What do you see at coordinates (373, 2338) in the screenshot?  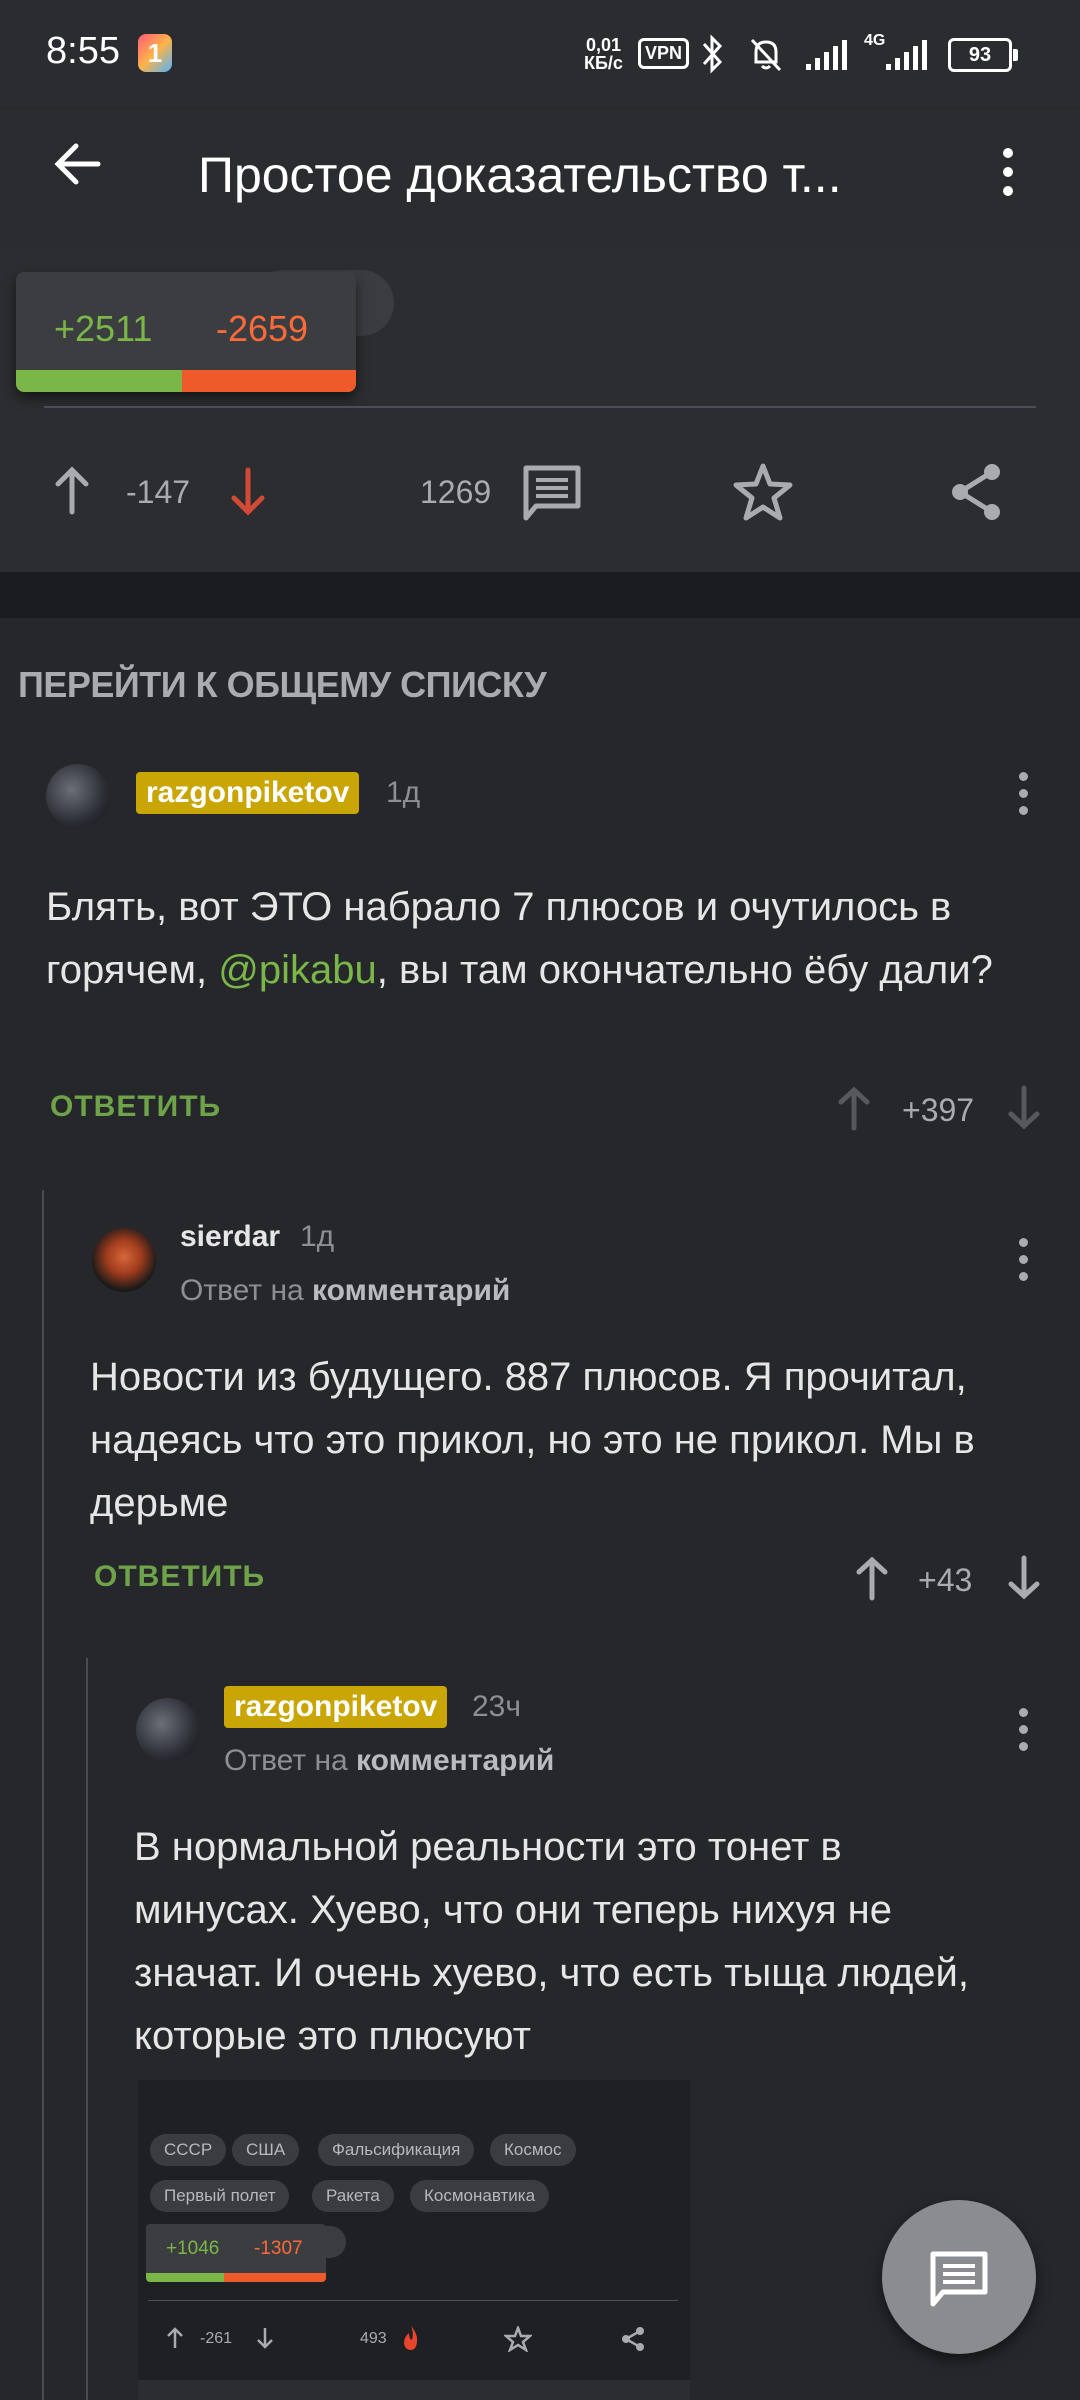 I see `embed-comments: 493` at bounding box center [373, 2338].